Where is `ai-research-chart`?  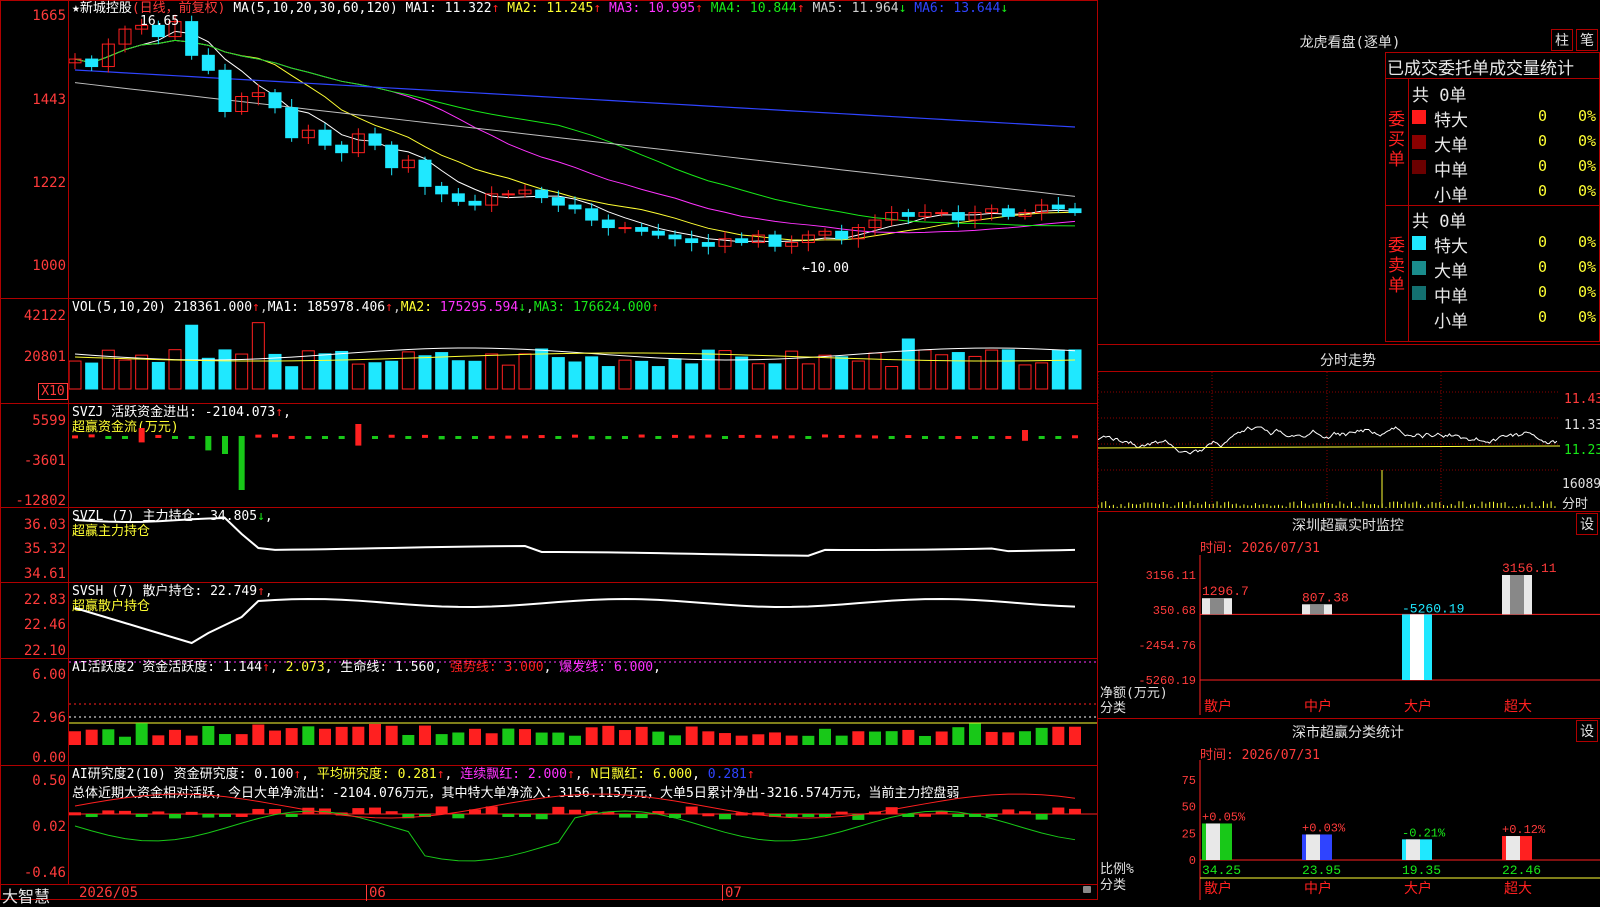 ai-research-chart is located at coordinates (583, 825).